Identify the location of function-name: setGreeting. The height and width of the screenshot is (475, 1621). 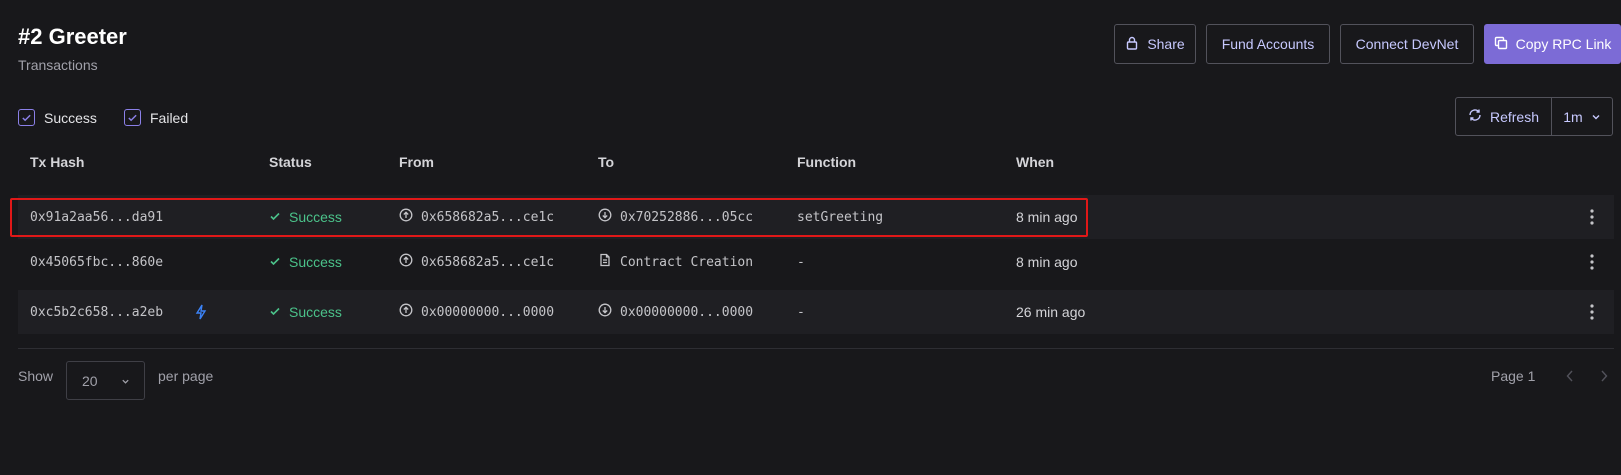
(840, 217).